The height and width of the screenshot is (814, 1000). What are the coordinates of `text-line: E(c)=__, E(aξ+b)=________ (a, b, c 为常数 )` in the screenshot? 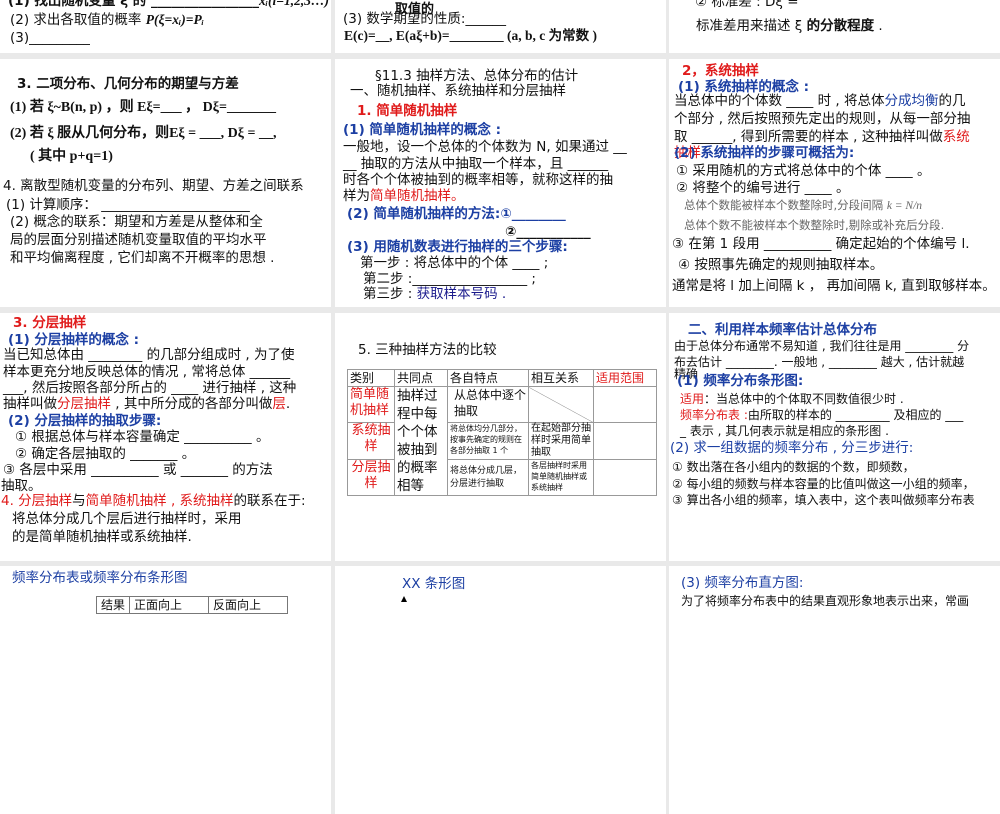 It's located at (470, 36).